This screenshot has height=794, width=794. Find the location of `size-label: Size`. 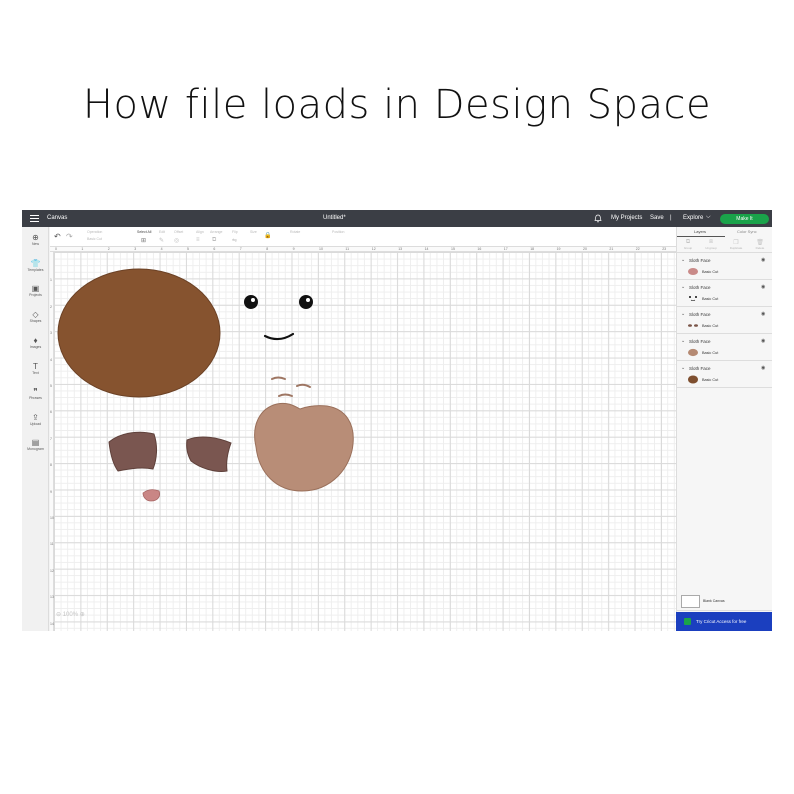

size-label: Size is located at coordinates (253, 232).